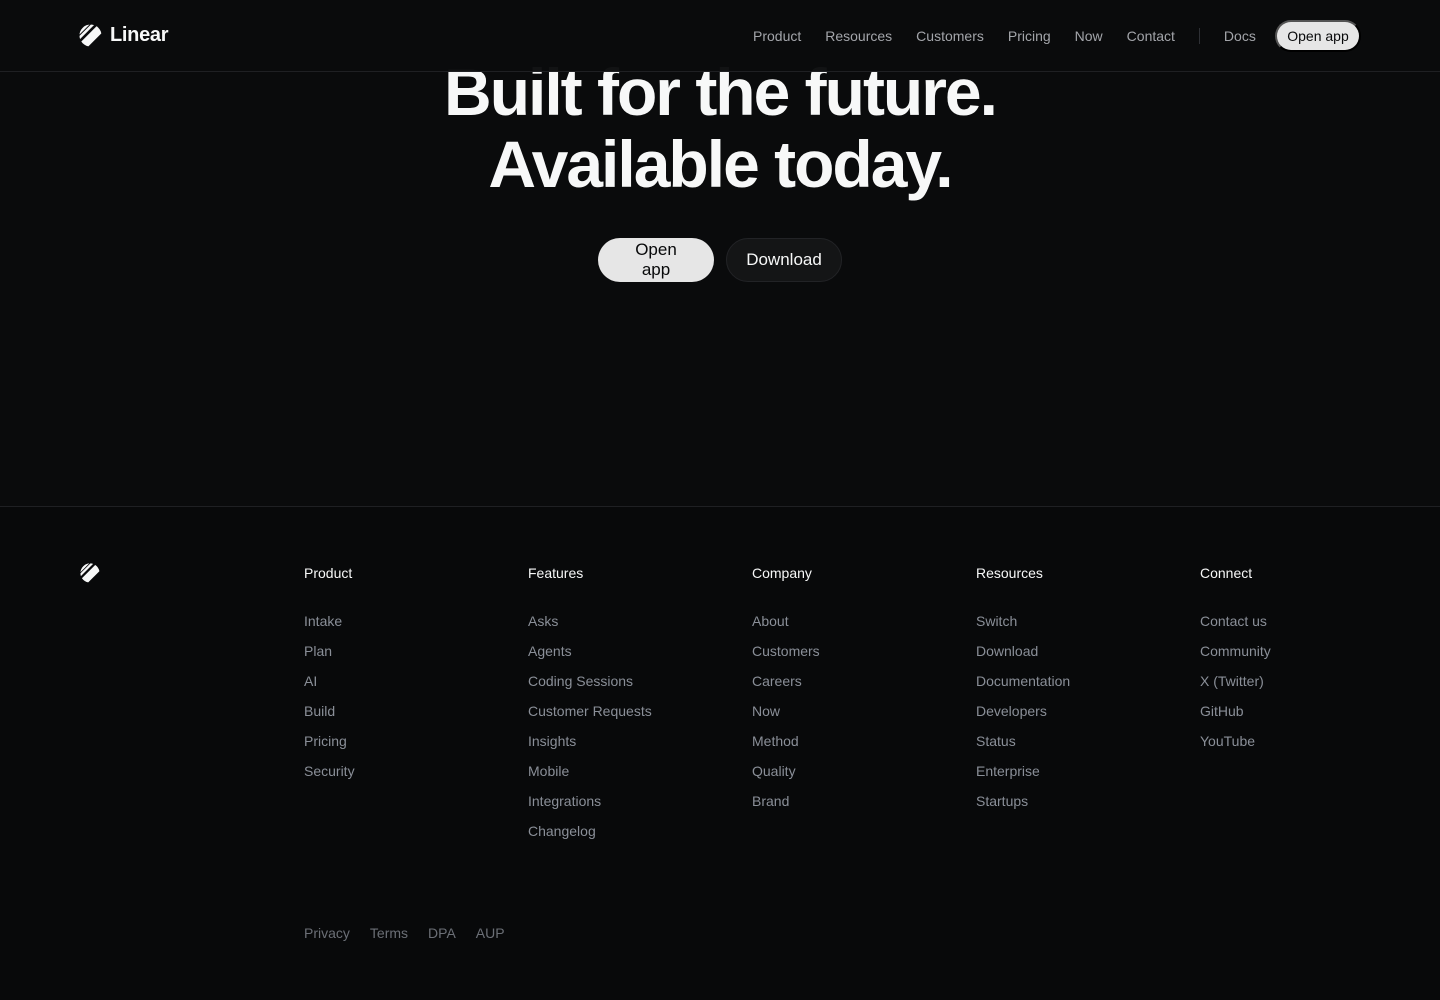 This screenshot has width=1440, height=1000. I want to click on legal-link-privacy: Privacy, so click(327, 933).